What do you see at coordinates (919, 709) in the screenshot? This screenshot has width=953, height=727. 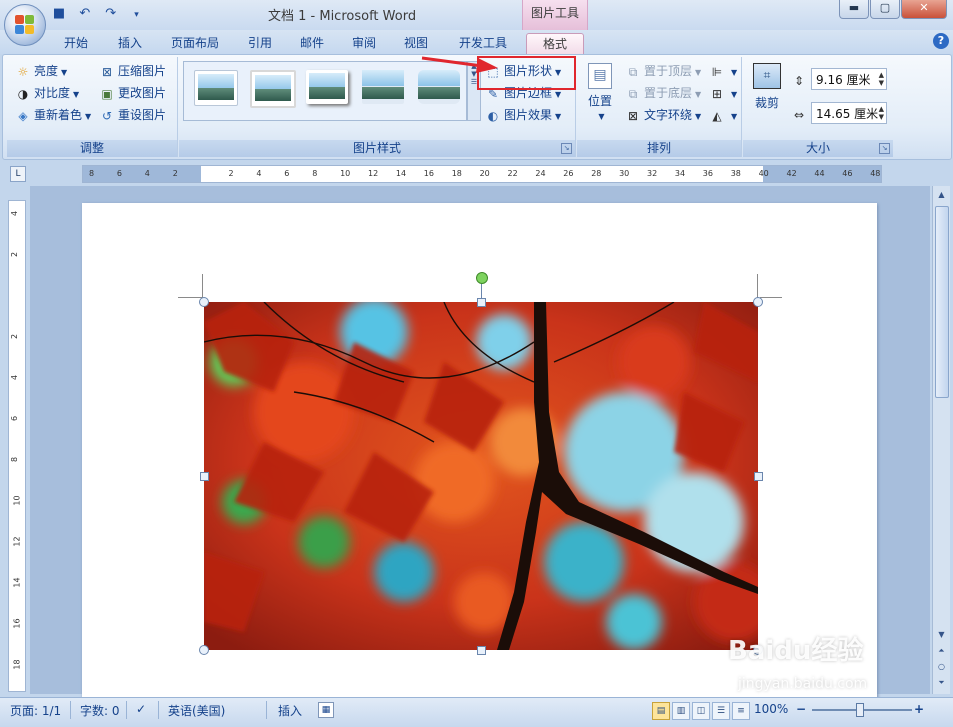 I see `zoom-in-icon: +` at bounding box center [919, 709].